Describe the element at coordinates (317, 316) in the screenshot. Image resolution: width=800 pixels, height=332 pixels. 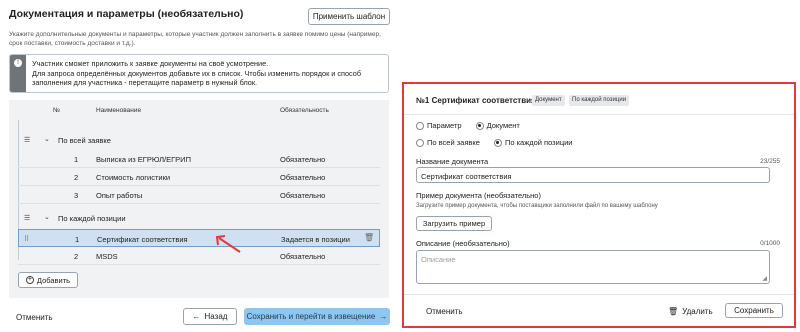
I see `save-and-go-button: Сохранить и перейти в извещение →` at that location.